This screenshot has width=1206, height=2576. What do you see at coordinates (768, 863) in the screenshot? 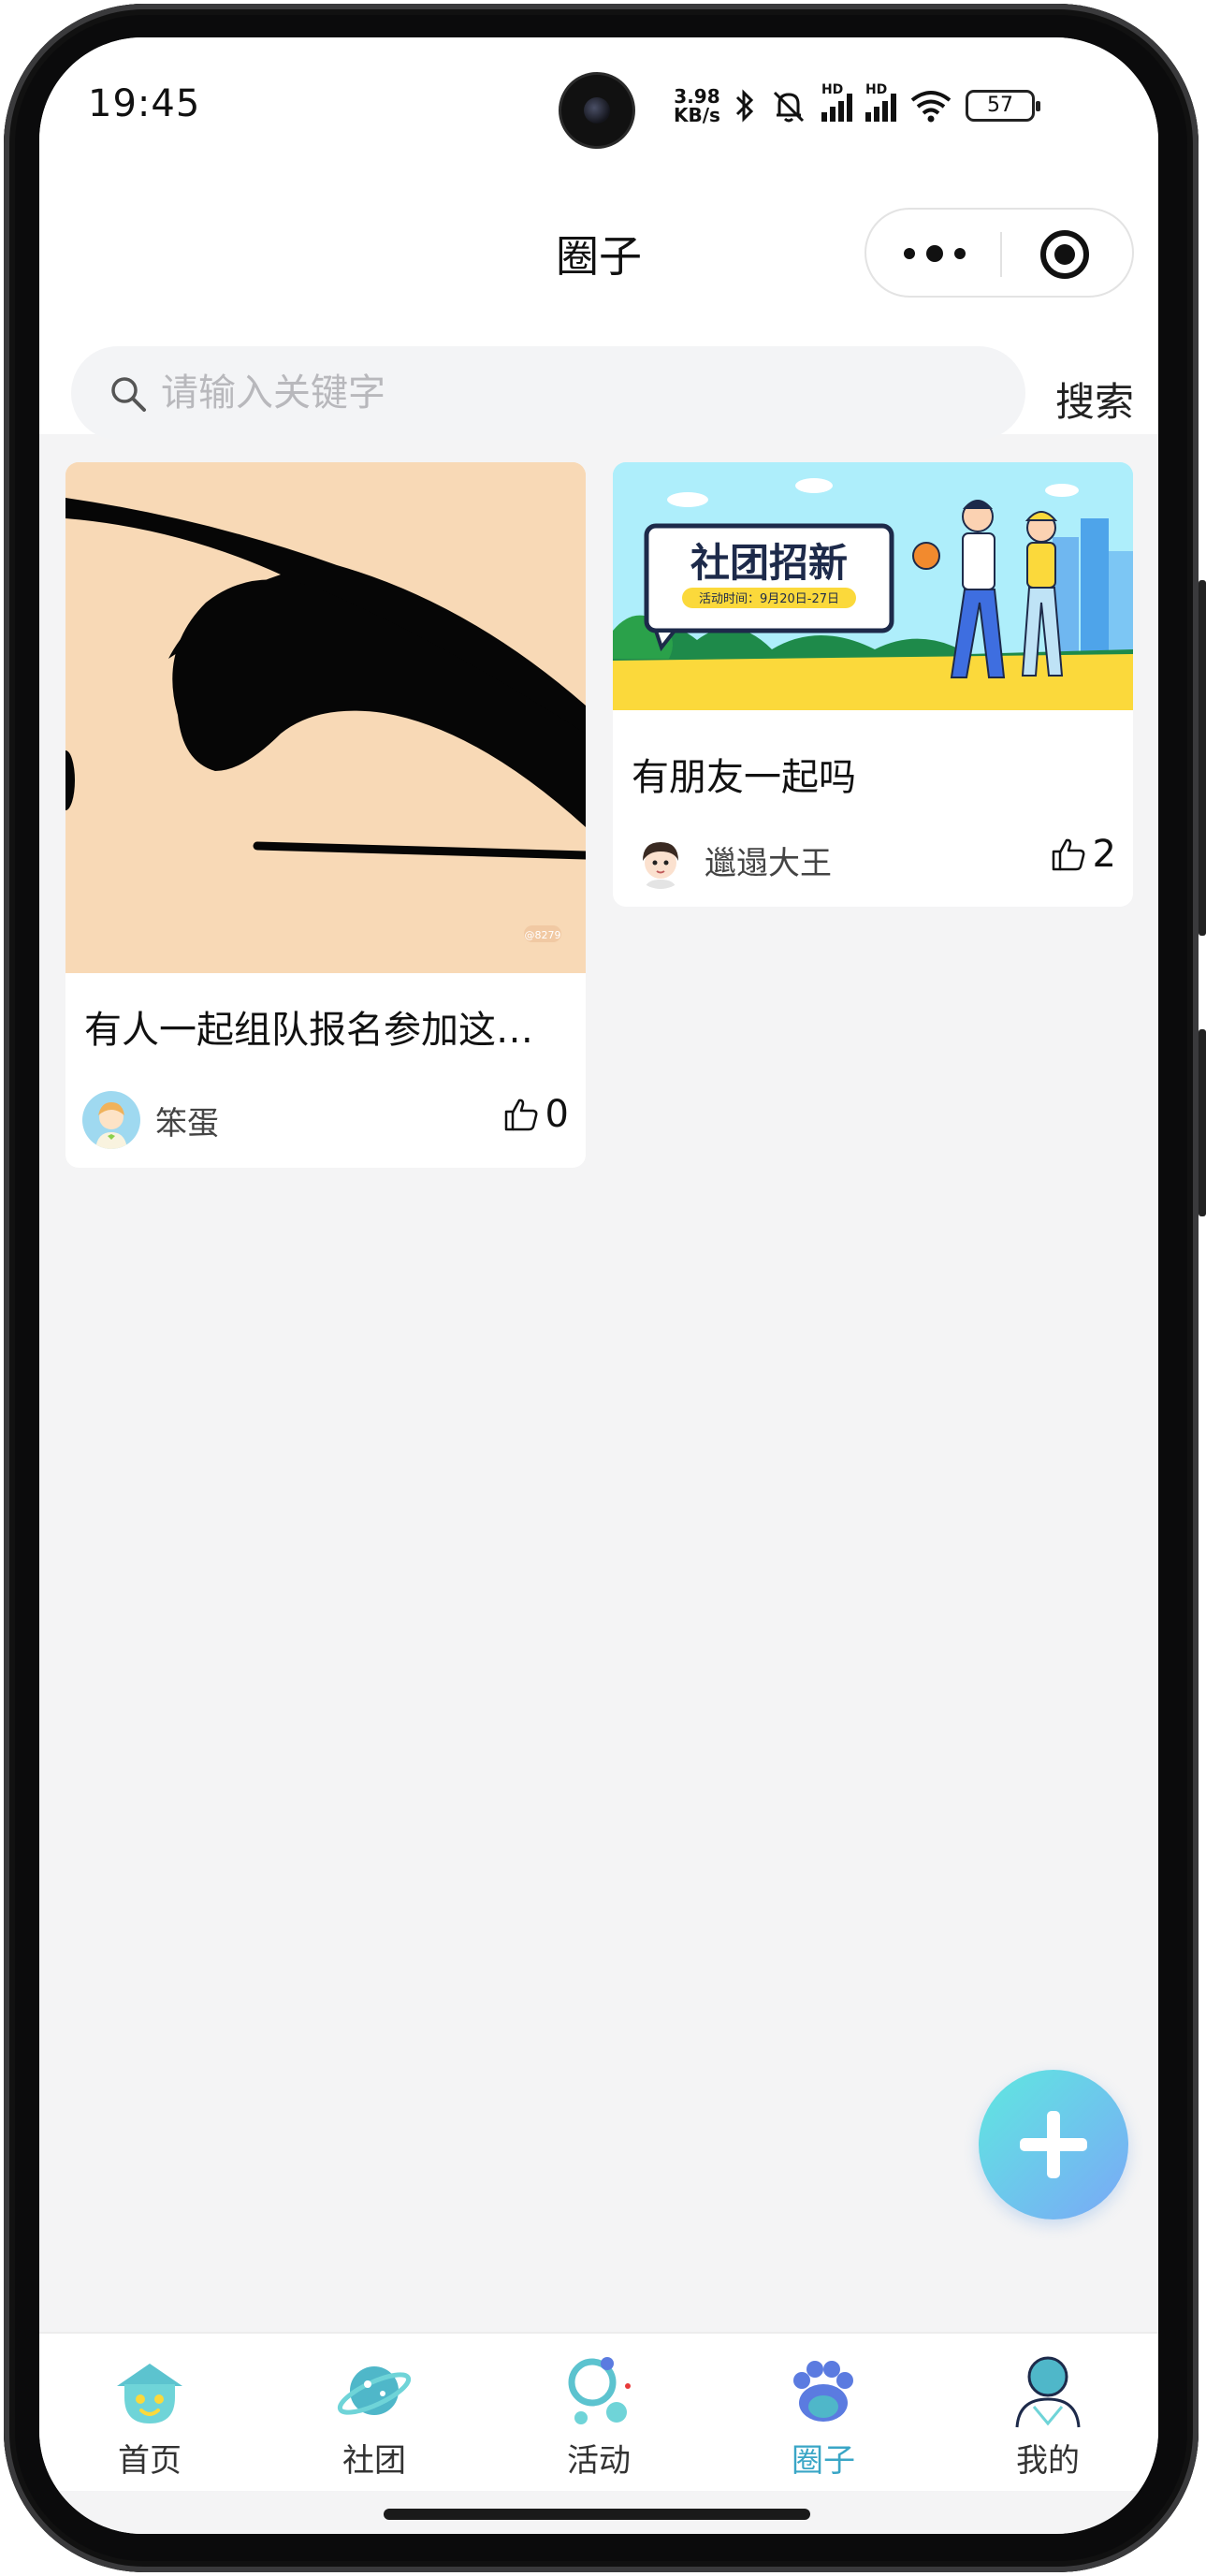
I see `author-name: 邋遢大王` at bounding box center [768, 863].